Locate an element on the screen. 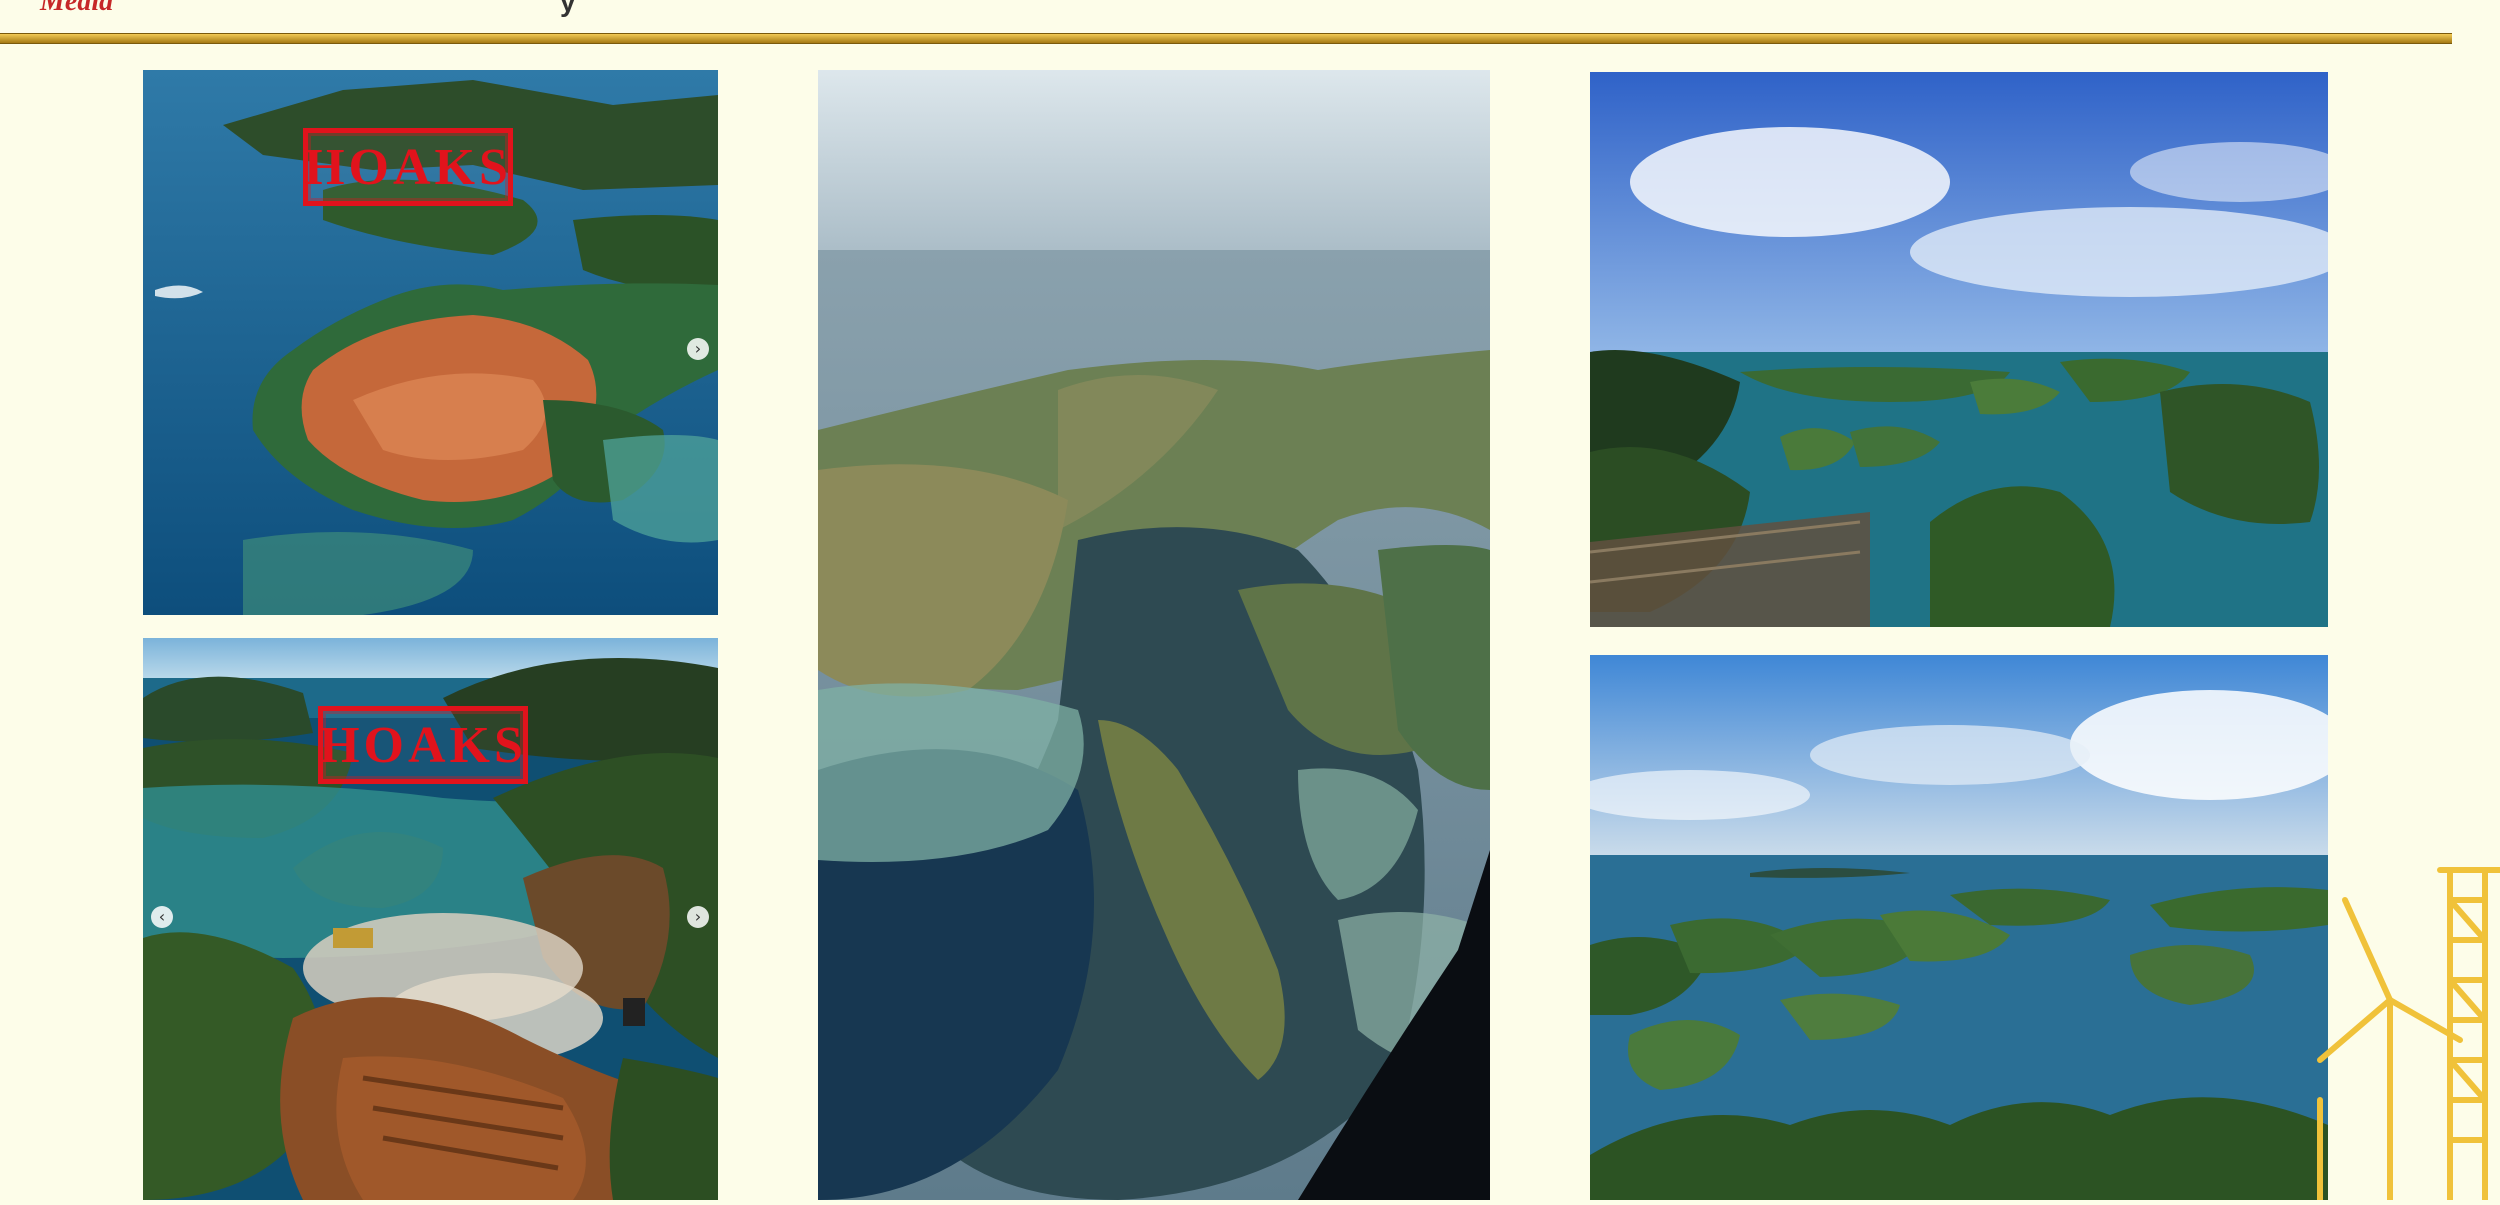  wind-turbine-icon is located at coordinates (2400, 1021).